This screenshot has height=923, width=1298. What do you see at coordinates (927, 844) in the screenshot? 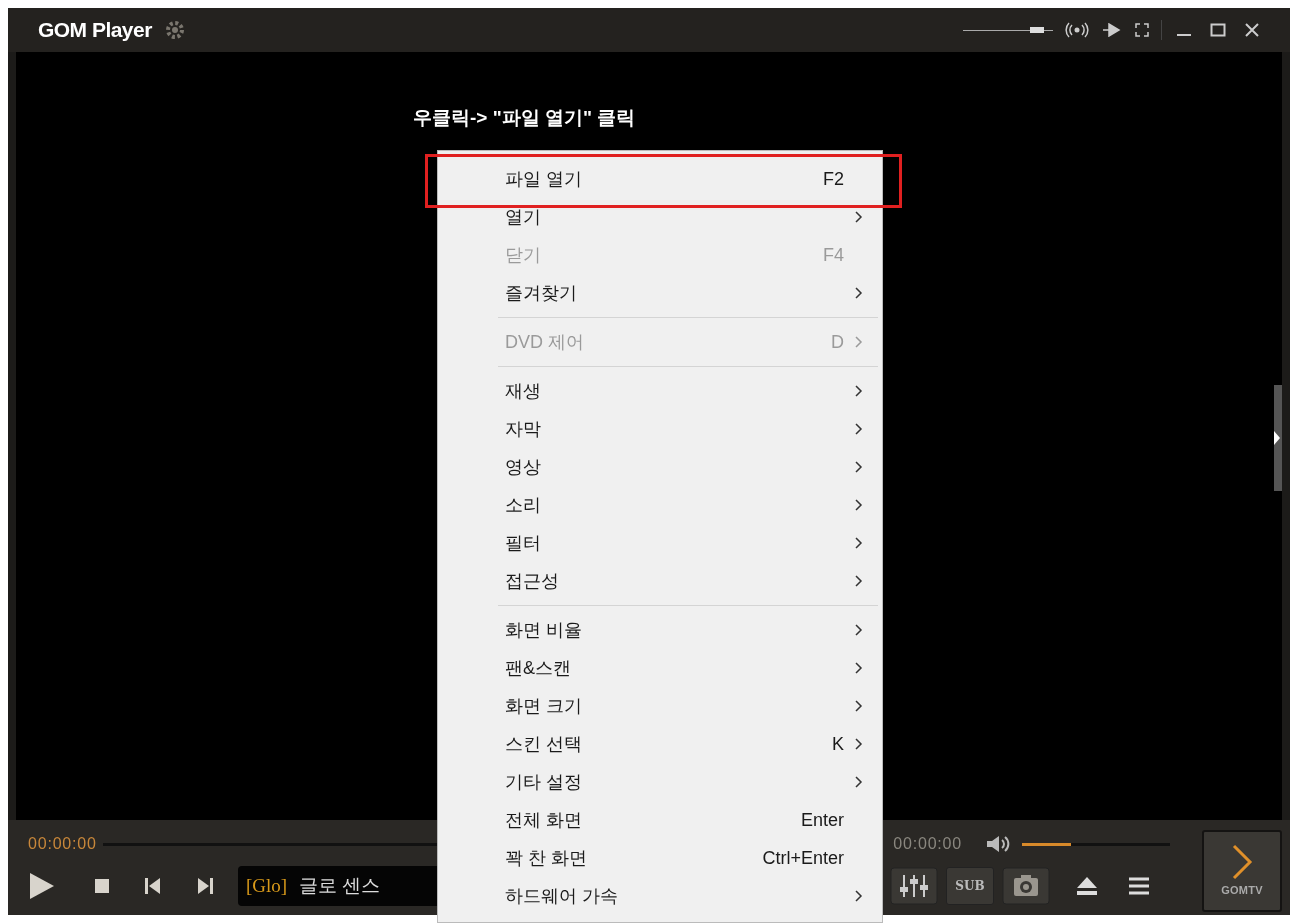
I see `total-time: 00:00:00` at bounding box center [927, 844].